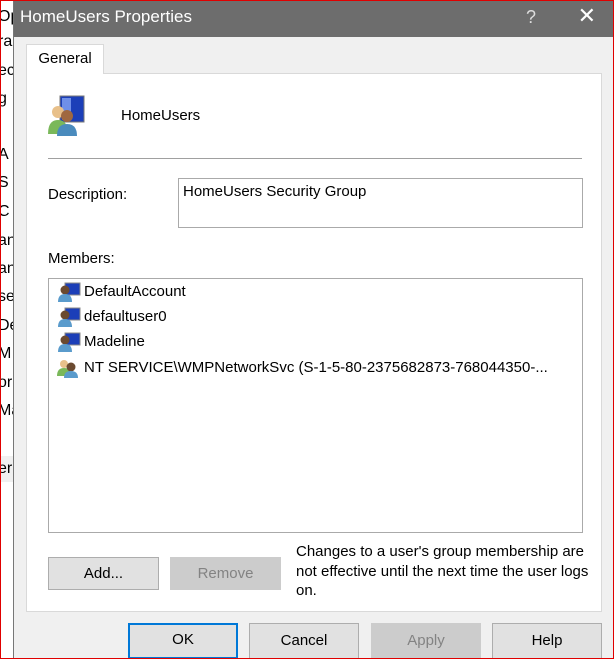 The height and width of the screenshot is (659, 614). Describe the element at coordinates (6, 410) in the screenshot. I see `background-text-fragment: Ma` at that location.